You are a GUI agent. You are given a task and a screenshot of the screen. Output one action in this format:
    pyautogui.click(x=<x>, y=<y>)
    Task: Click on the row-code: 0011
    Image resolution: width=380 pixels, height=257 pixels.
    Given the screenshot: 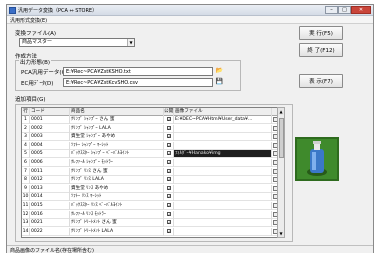 What is the action you would take?
    pyautogui.click(x=50, y=171)
    